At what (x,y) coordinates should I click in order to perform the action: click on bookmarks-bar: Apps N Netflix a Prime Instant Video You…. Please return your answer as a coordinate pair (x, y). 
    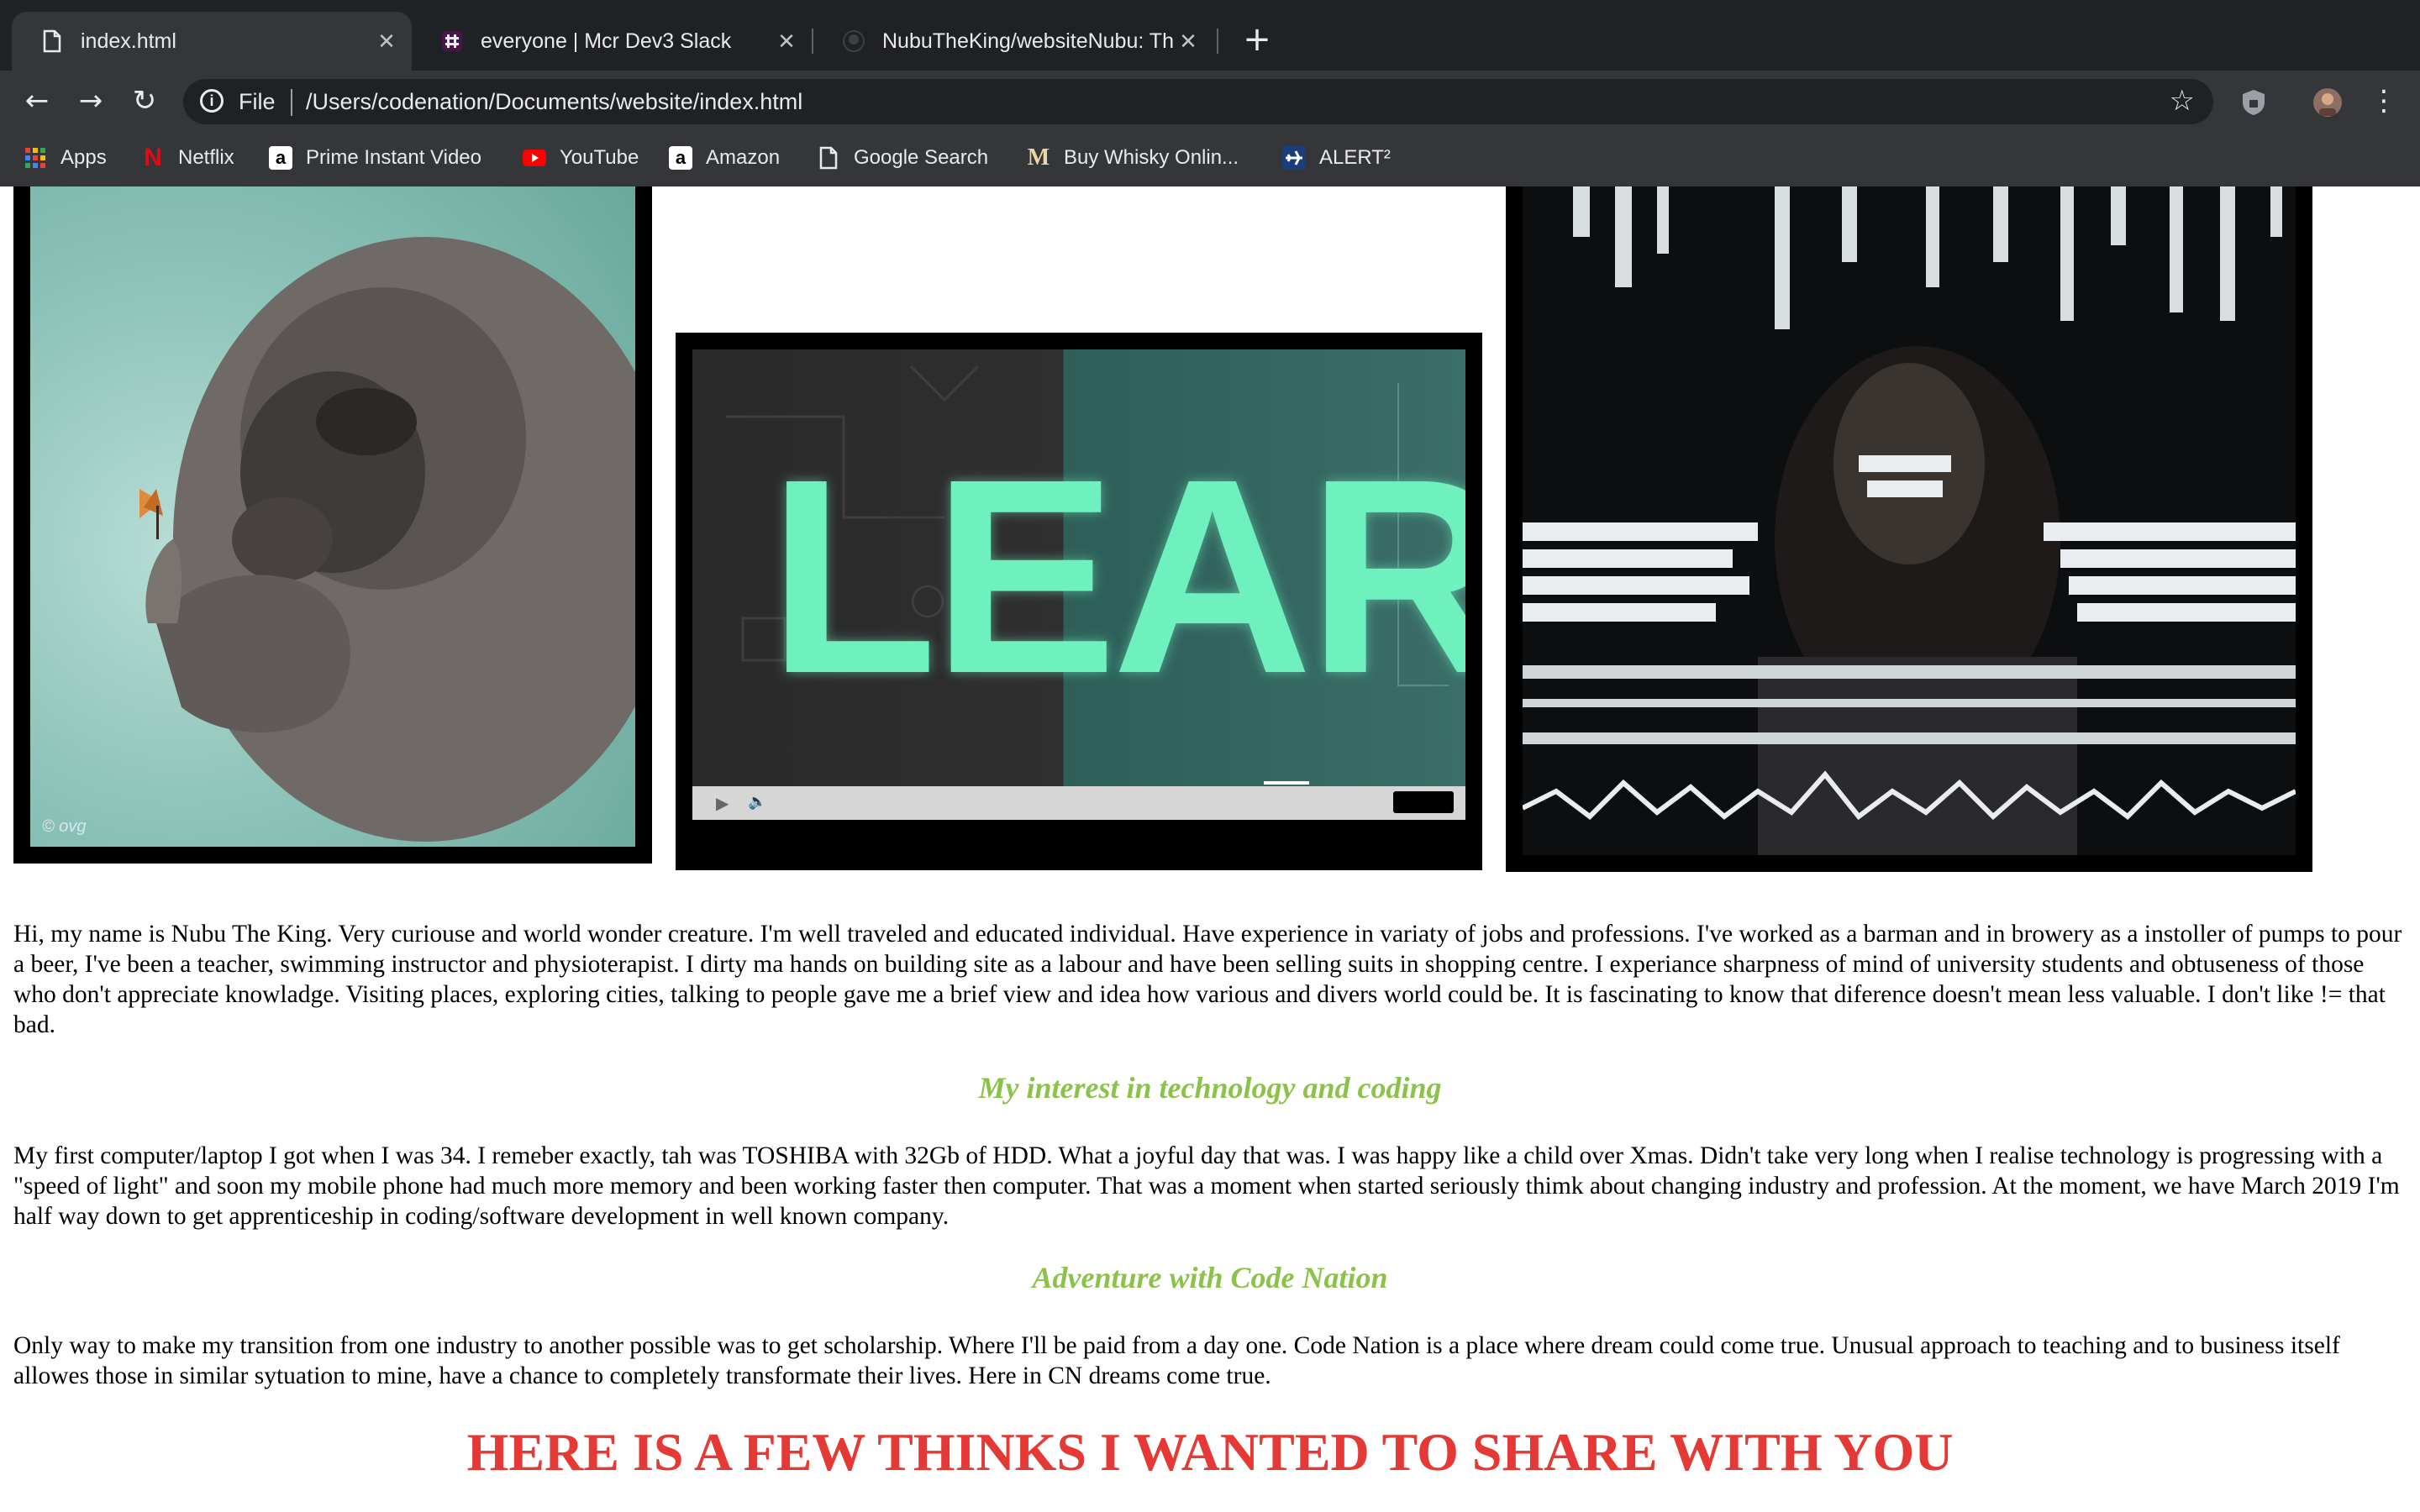
    Looking at the image, I should click on (1210, 158).